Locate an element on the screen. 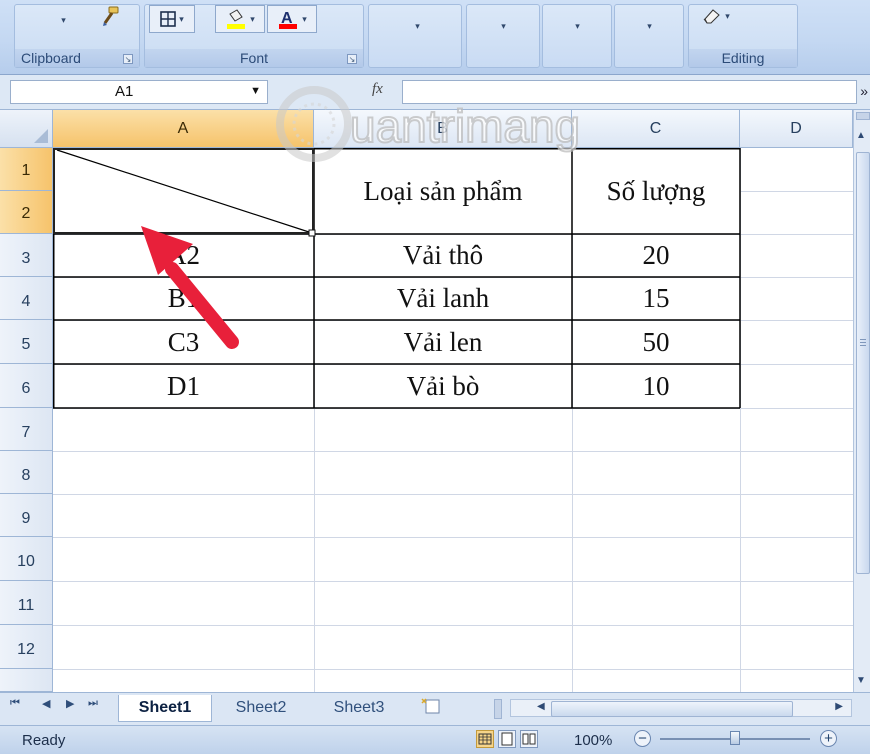 Image resolution: width=870 pixels, height=754 pixels. eraser-icon is located at coordinates (711, 16).